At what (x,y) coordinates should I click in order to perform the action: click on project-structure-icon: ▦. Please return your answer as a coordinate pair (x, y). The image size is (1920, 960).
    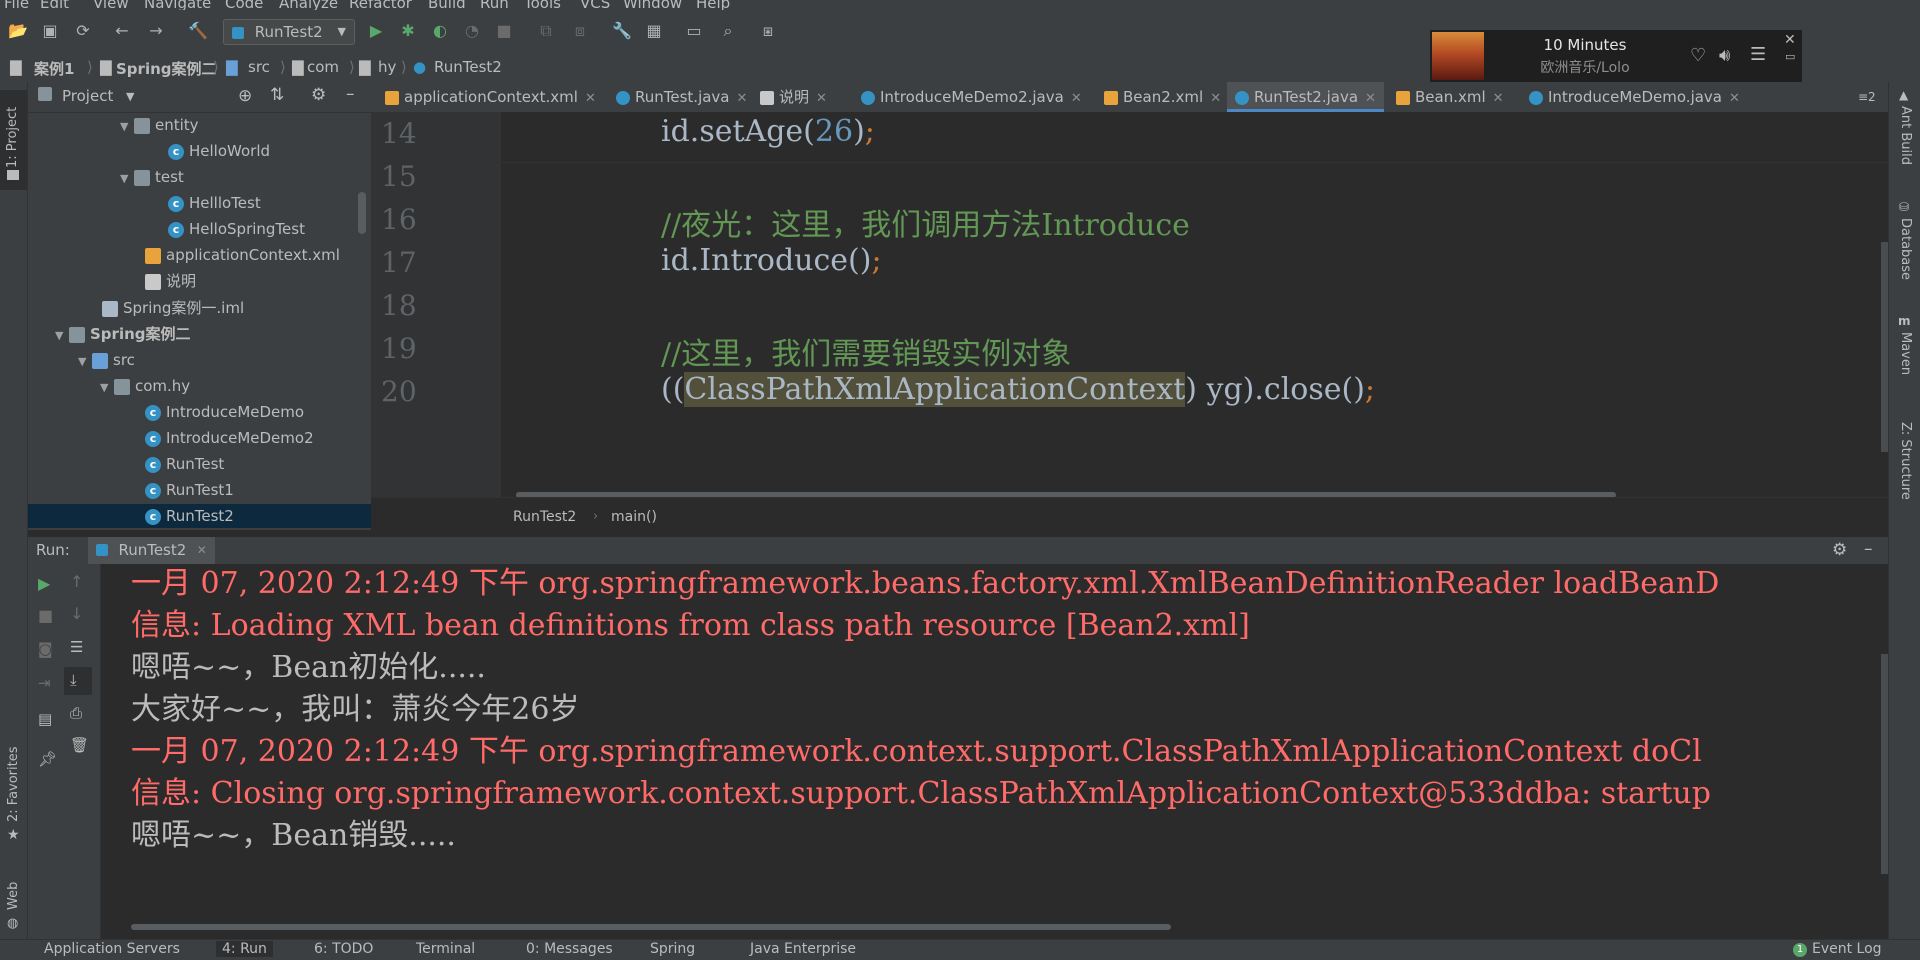
    Looking at the image, I should click on (654, 31).